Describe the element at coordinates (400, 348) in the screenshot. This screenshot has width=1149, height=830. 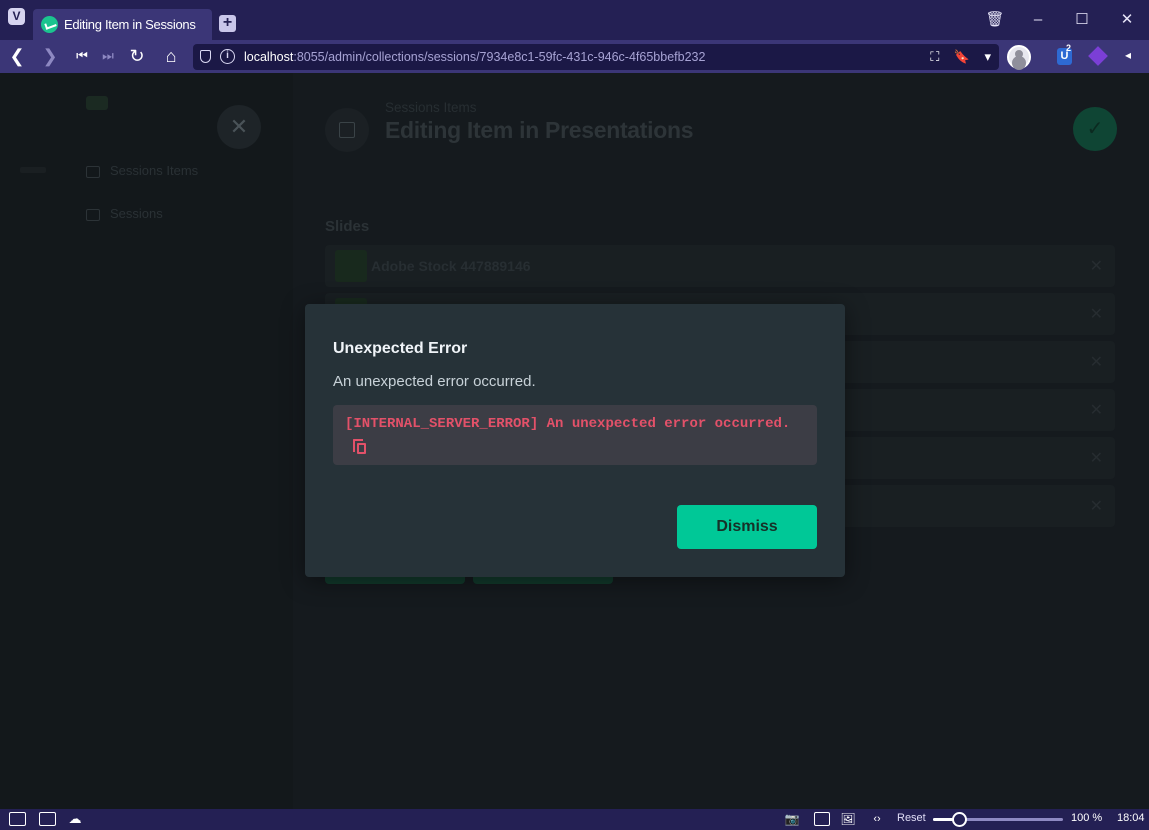
I see `dialog-title: Unexpected Error` at that location.